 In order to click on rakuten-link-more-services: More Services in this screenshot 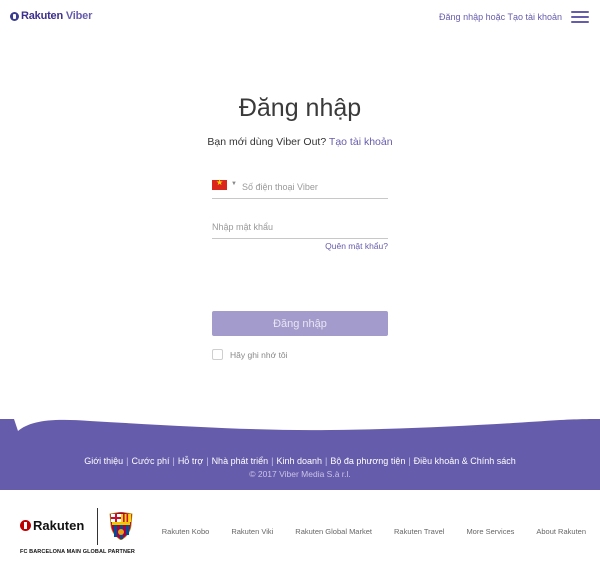, I will do `click(490, 531)`.